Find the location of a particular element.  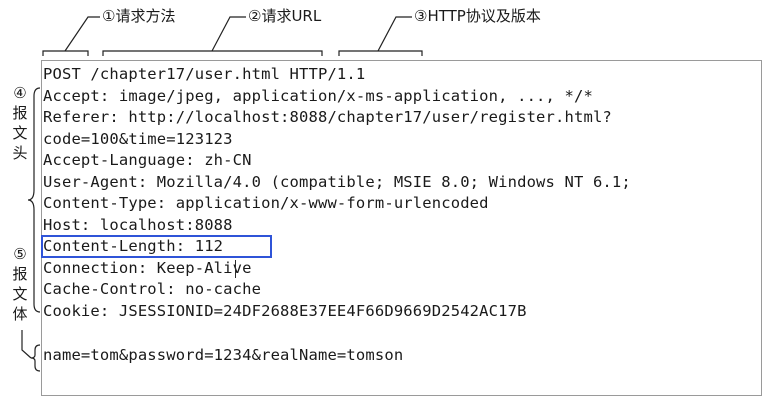

body-leader is located at coordinates (26, 344).